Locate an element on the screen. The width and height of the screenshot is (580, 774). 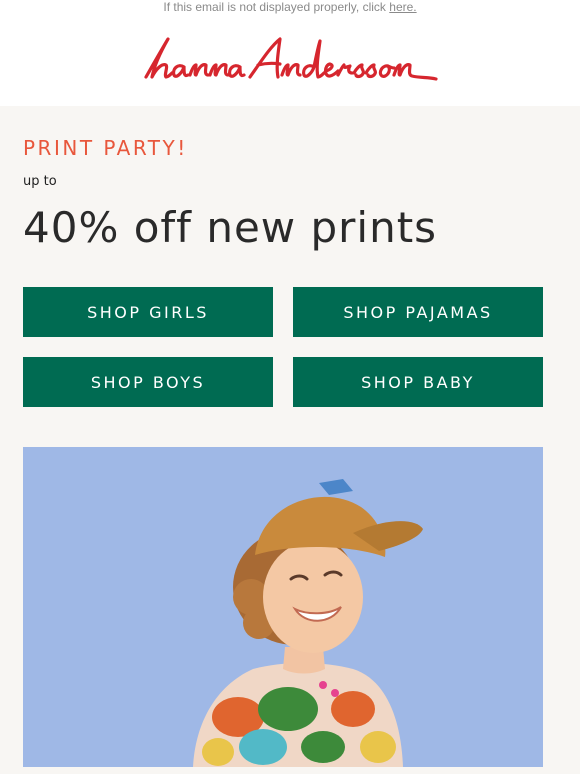
shop-pajamas-button: SHOP PAJAMAS is located at coordinates (418, 312).